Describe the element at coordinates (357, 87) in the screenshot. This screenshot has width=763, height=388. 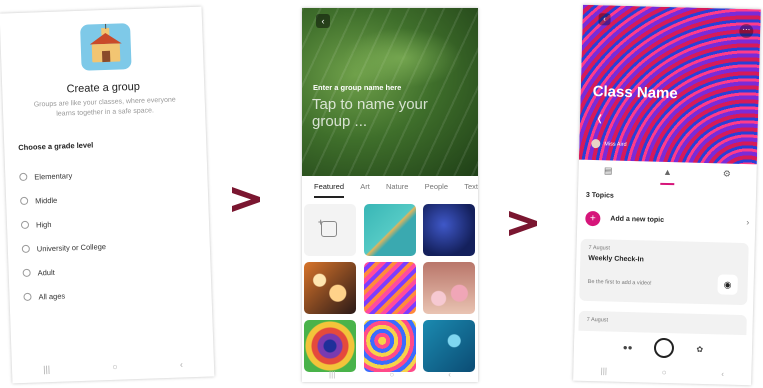
I see `group-name-hint: Enter a group name here` at that location.